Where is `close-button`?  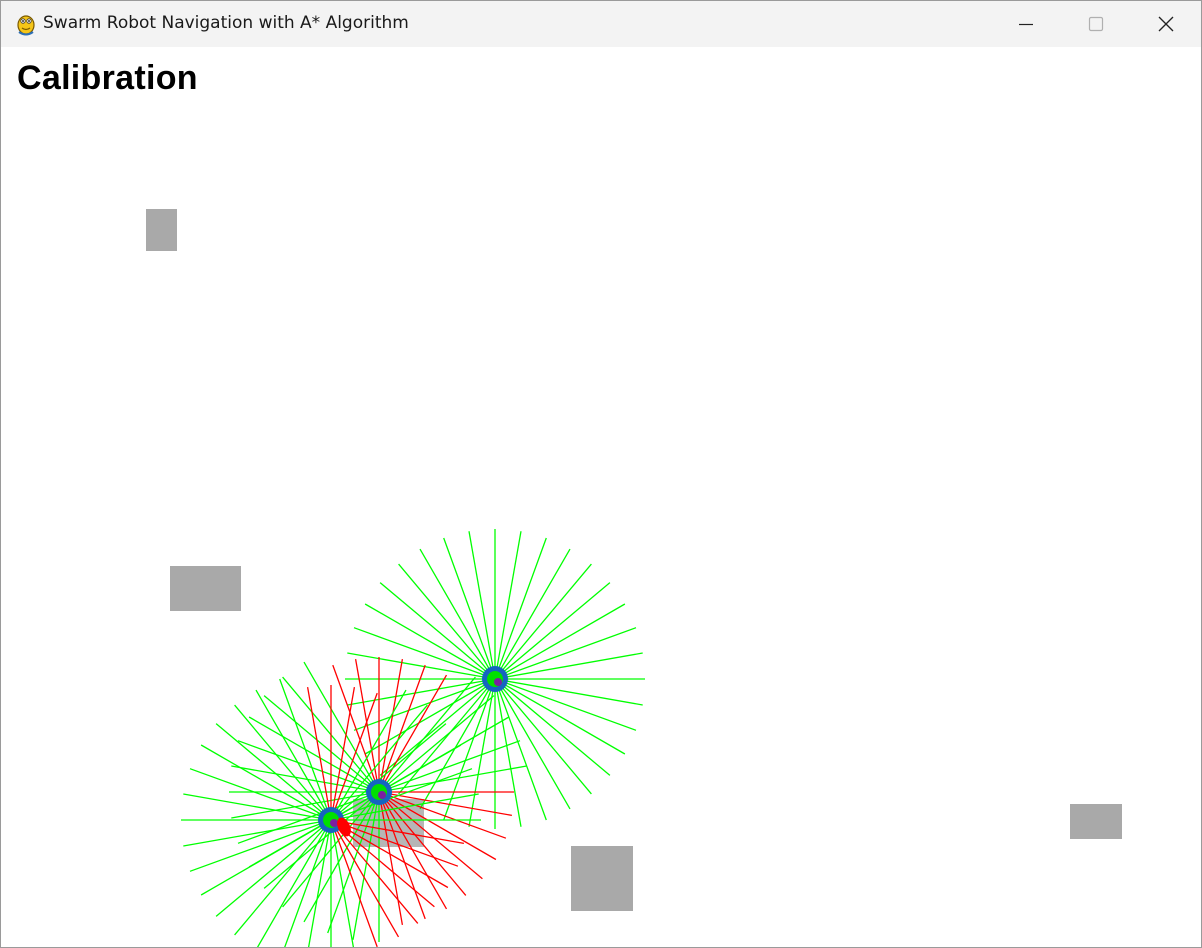 close-button is located at coordinates (1166, 24).